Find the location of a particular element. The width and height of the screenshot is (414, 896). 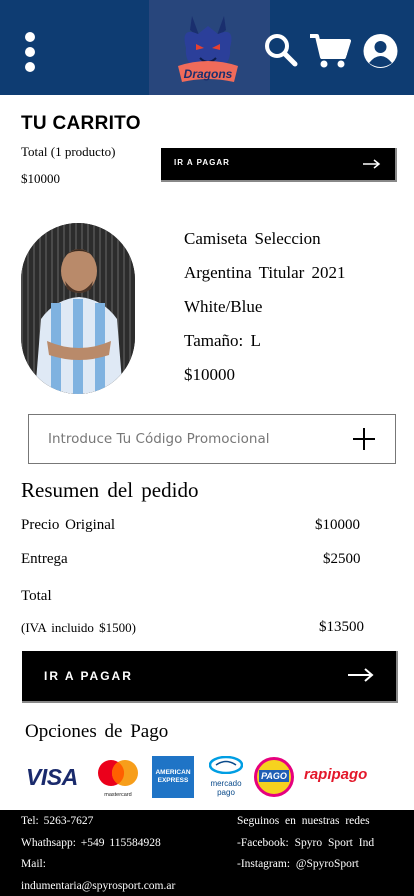

summary-title: Resumen del pedido is located at coordinates (110, 490).